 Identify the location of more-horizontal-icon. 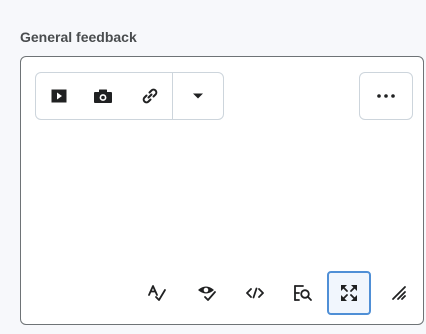
(386, 96).